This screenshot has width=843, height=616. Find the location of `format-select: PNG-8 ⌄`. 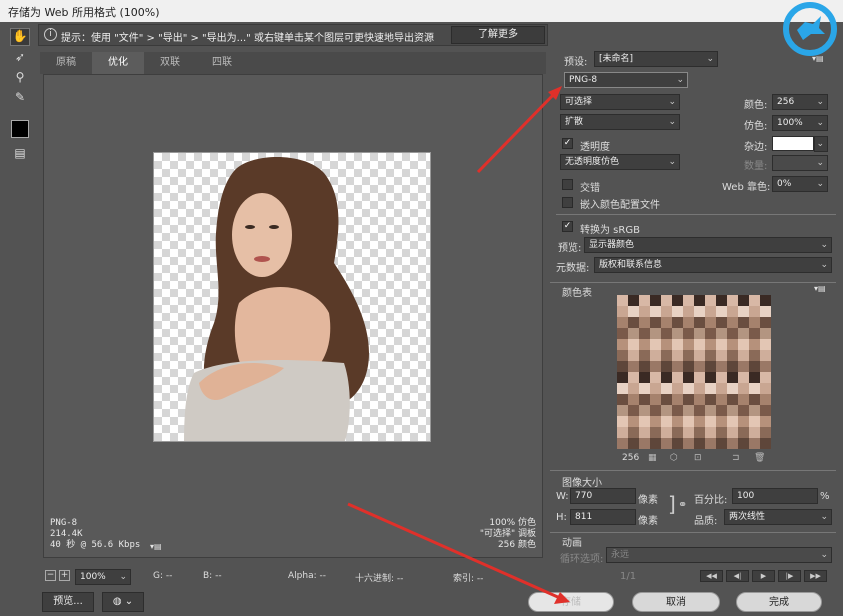

format-select: PNG-8 ⌄ is located at coordinates (626, 80).